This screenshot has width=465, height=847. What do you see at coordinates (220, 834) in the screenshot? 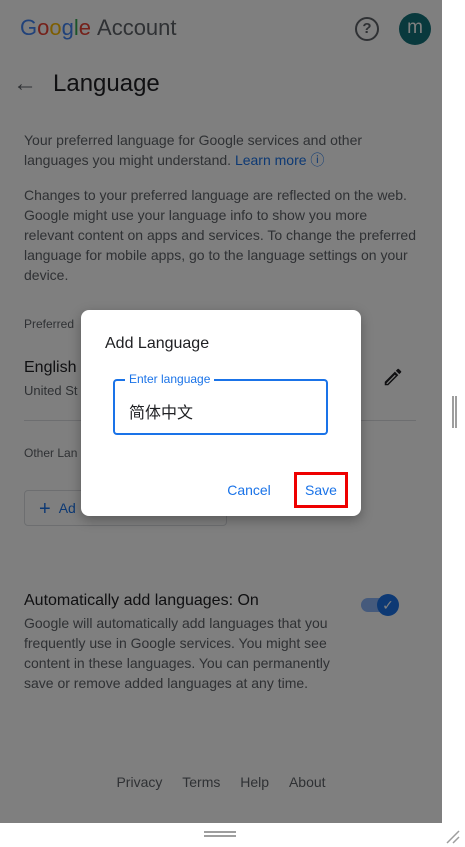
I see `bottom-resize-handle-icon` at bounding box center [220, 834].